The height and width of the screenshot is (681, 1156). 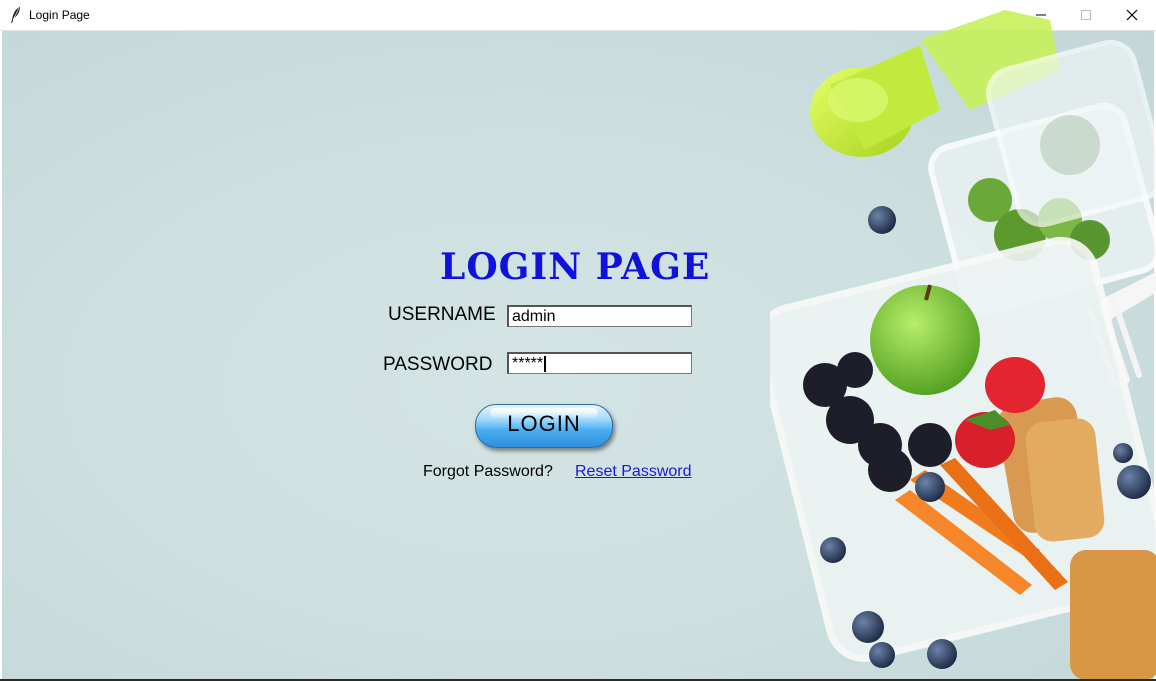 What do you see at coordinates (528, 363) in the screenshot?
I see `password-value: *****` at bounding box center [528, 363].